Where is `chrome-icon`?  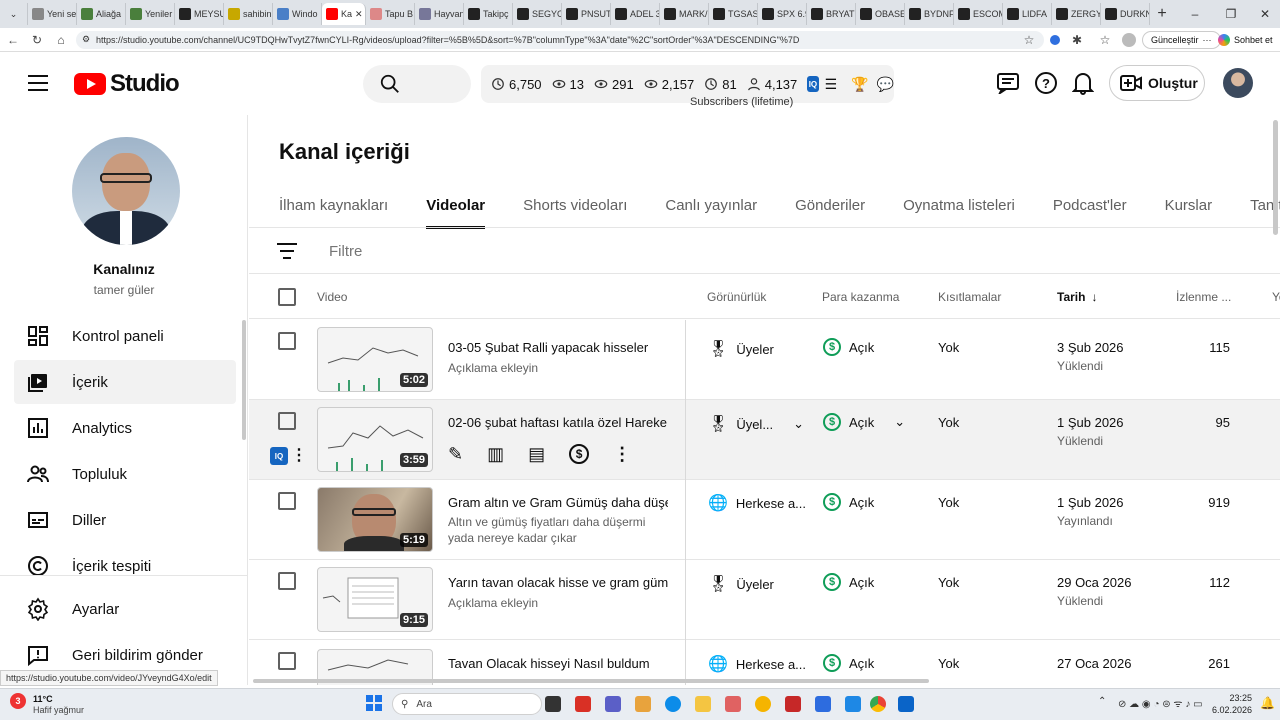 chrome-icon is located at coordinates (878, 704).